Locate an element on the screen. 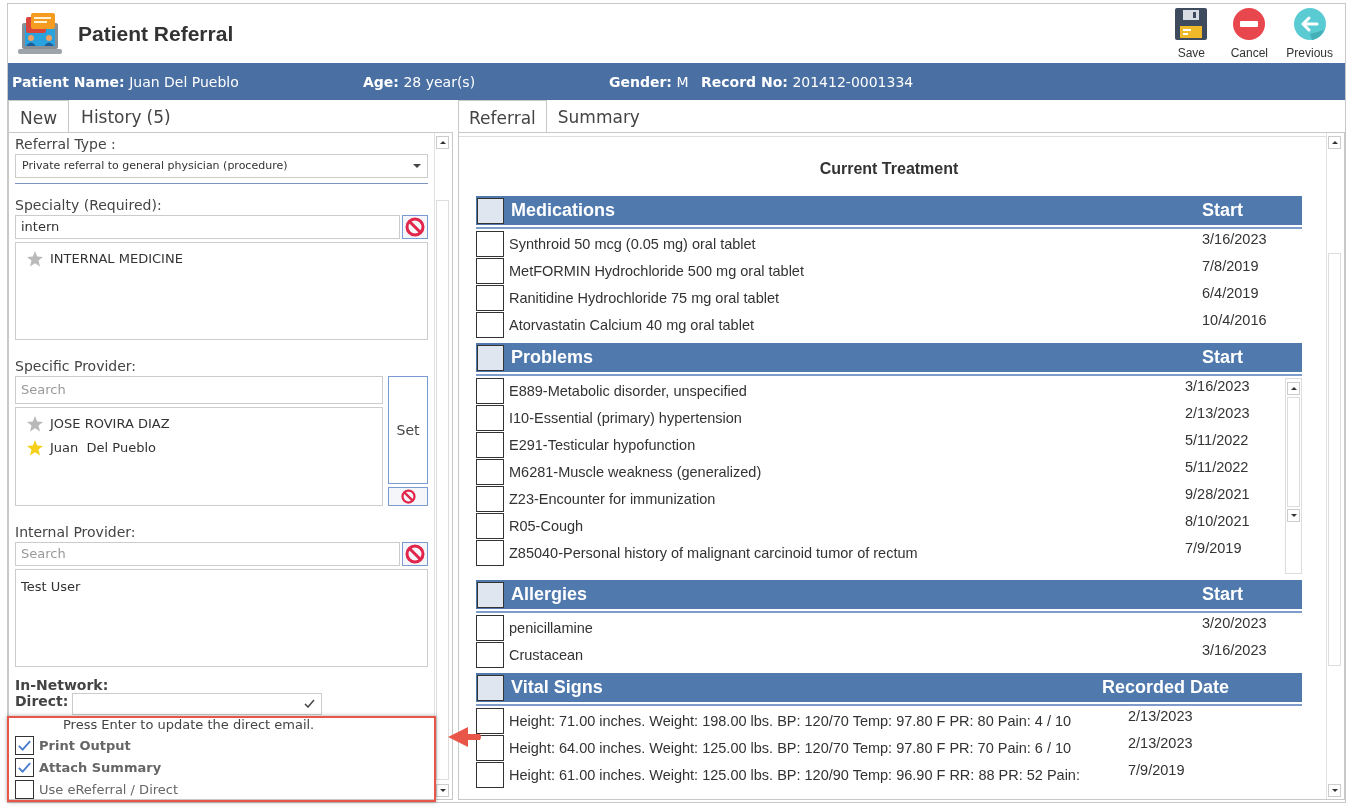 The height and width of the screenshot is (807, 1348). list-item: INTERNAL MEDICINE is located at coordinates (116, 259).